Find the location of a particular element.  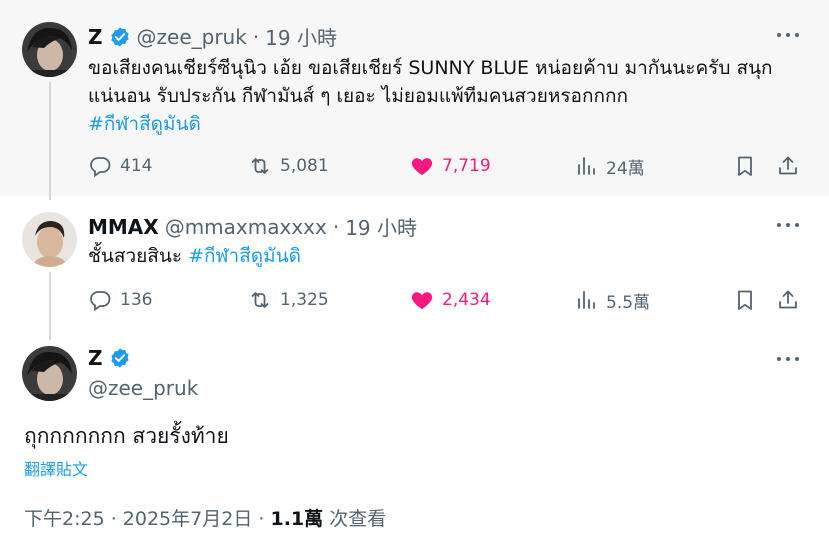

retweet-button: 1,325 is located at coordinates (288, 300).